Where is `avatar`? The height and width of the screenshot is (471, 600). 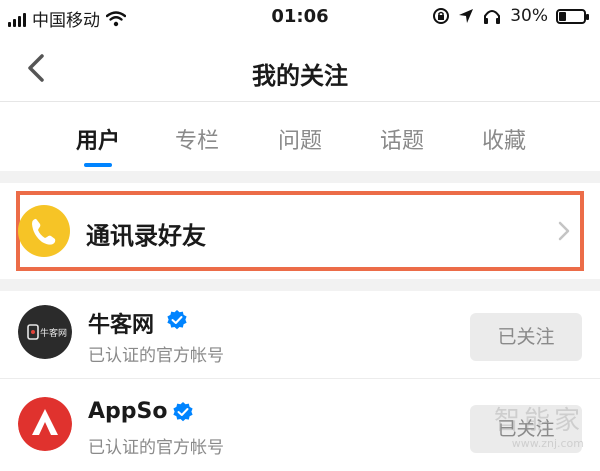
avatar is located at coordinates (45, 424).